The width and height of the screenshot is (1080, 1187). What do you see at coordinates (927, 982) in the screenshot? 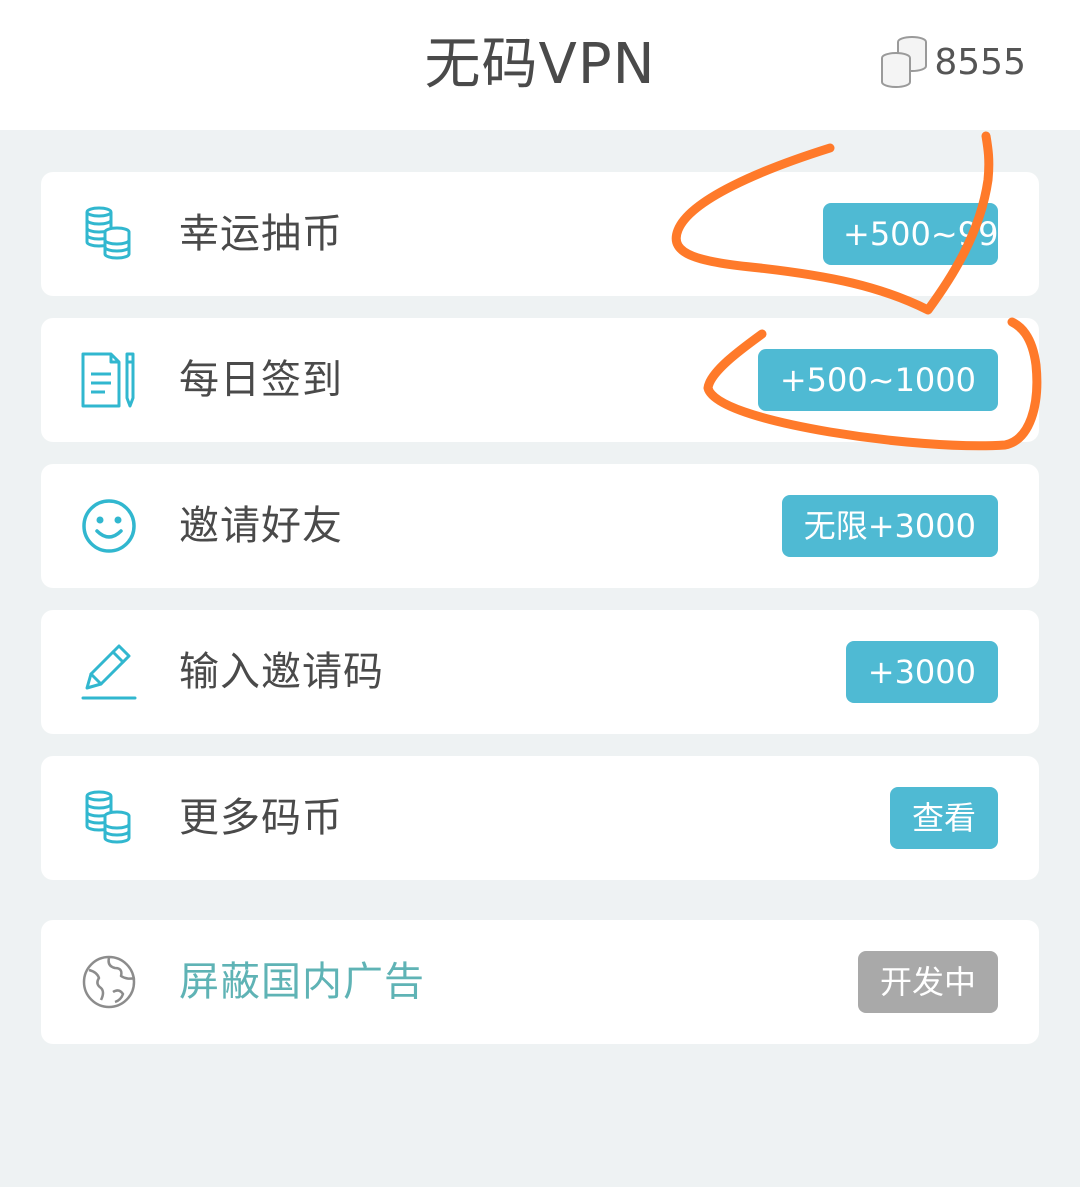
I see `in-development-badge: 开发中` at bounding box center [927, 982].